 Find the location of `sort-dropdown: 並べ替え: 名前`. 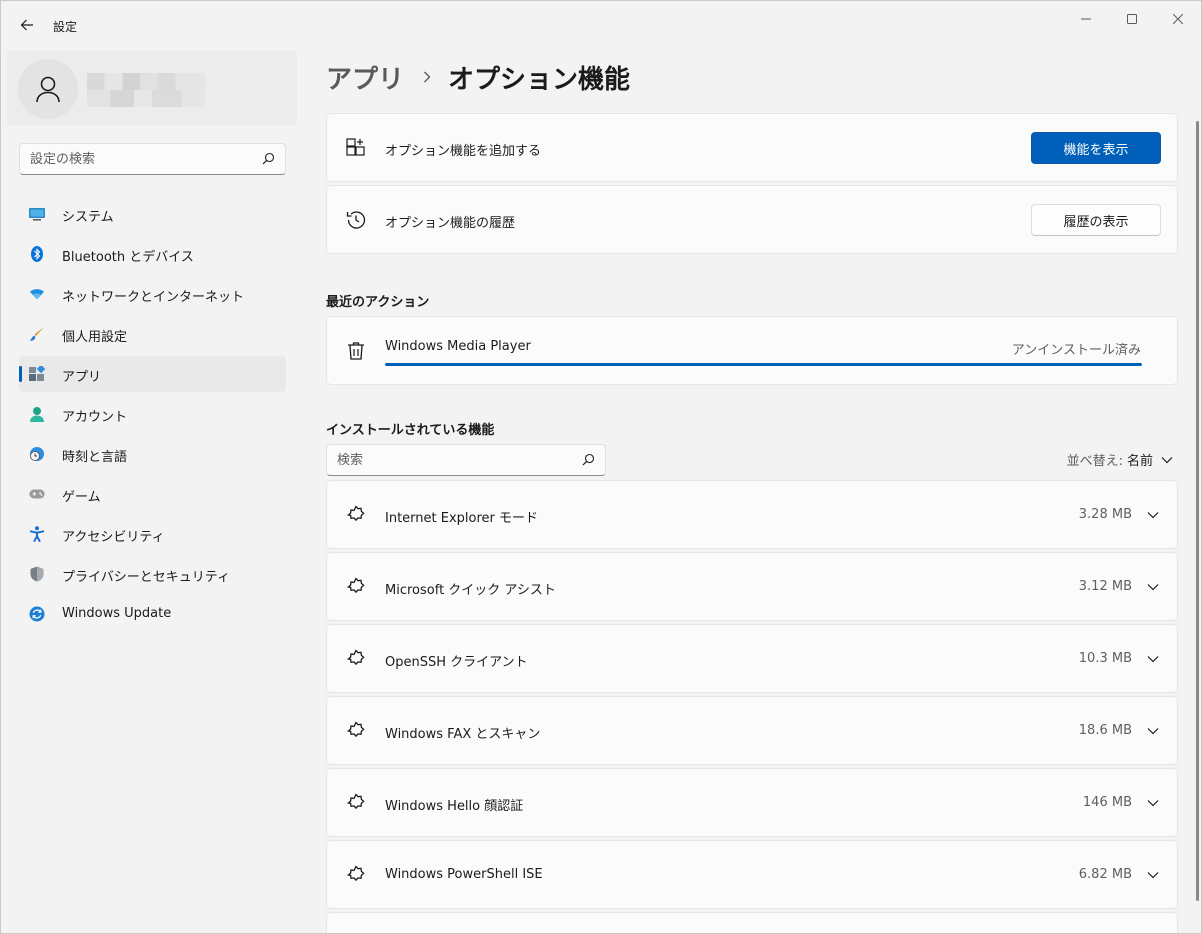

sort-dropdown: 並べ替え: 名前 is located at coordinates (1120, 459).